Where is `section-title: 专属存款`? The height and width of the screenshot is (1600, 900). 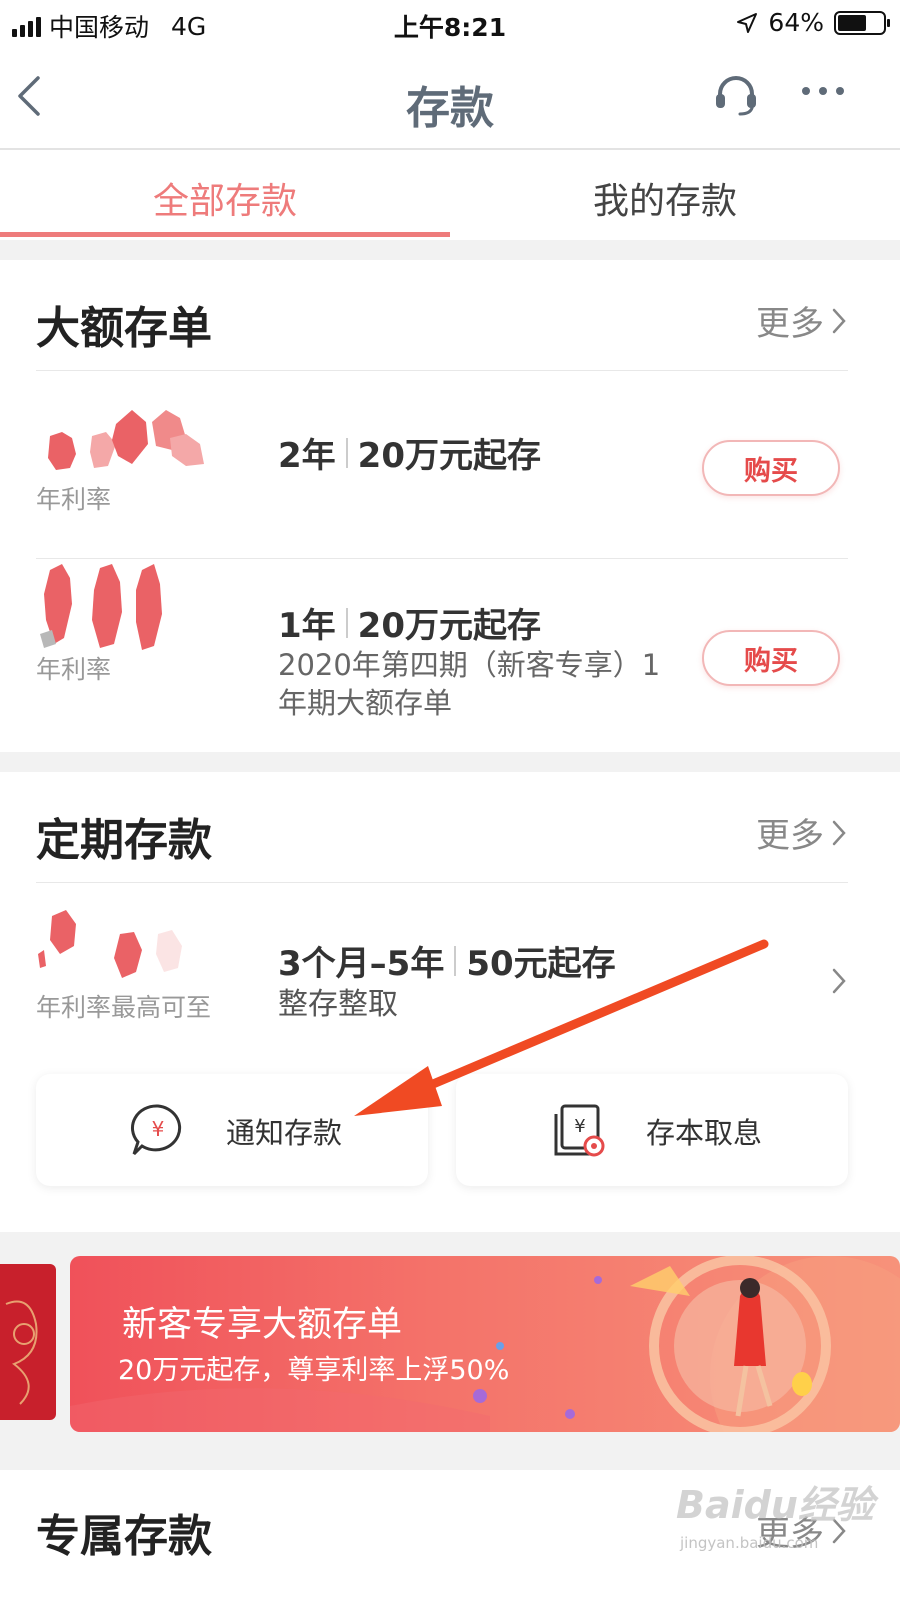 section-title: 专属存款 is located at coordinates (124, 1536).